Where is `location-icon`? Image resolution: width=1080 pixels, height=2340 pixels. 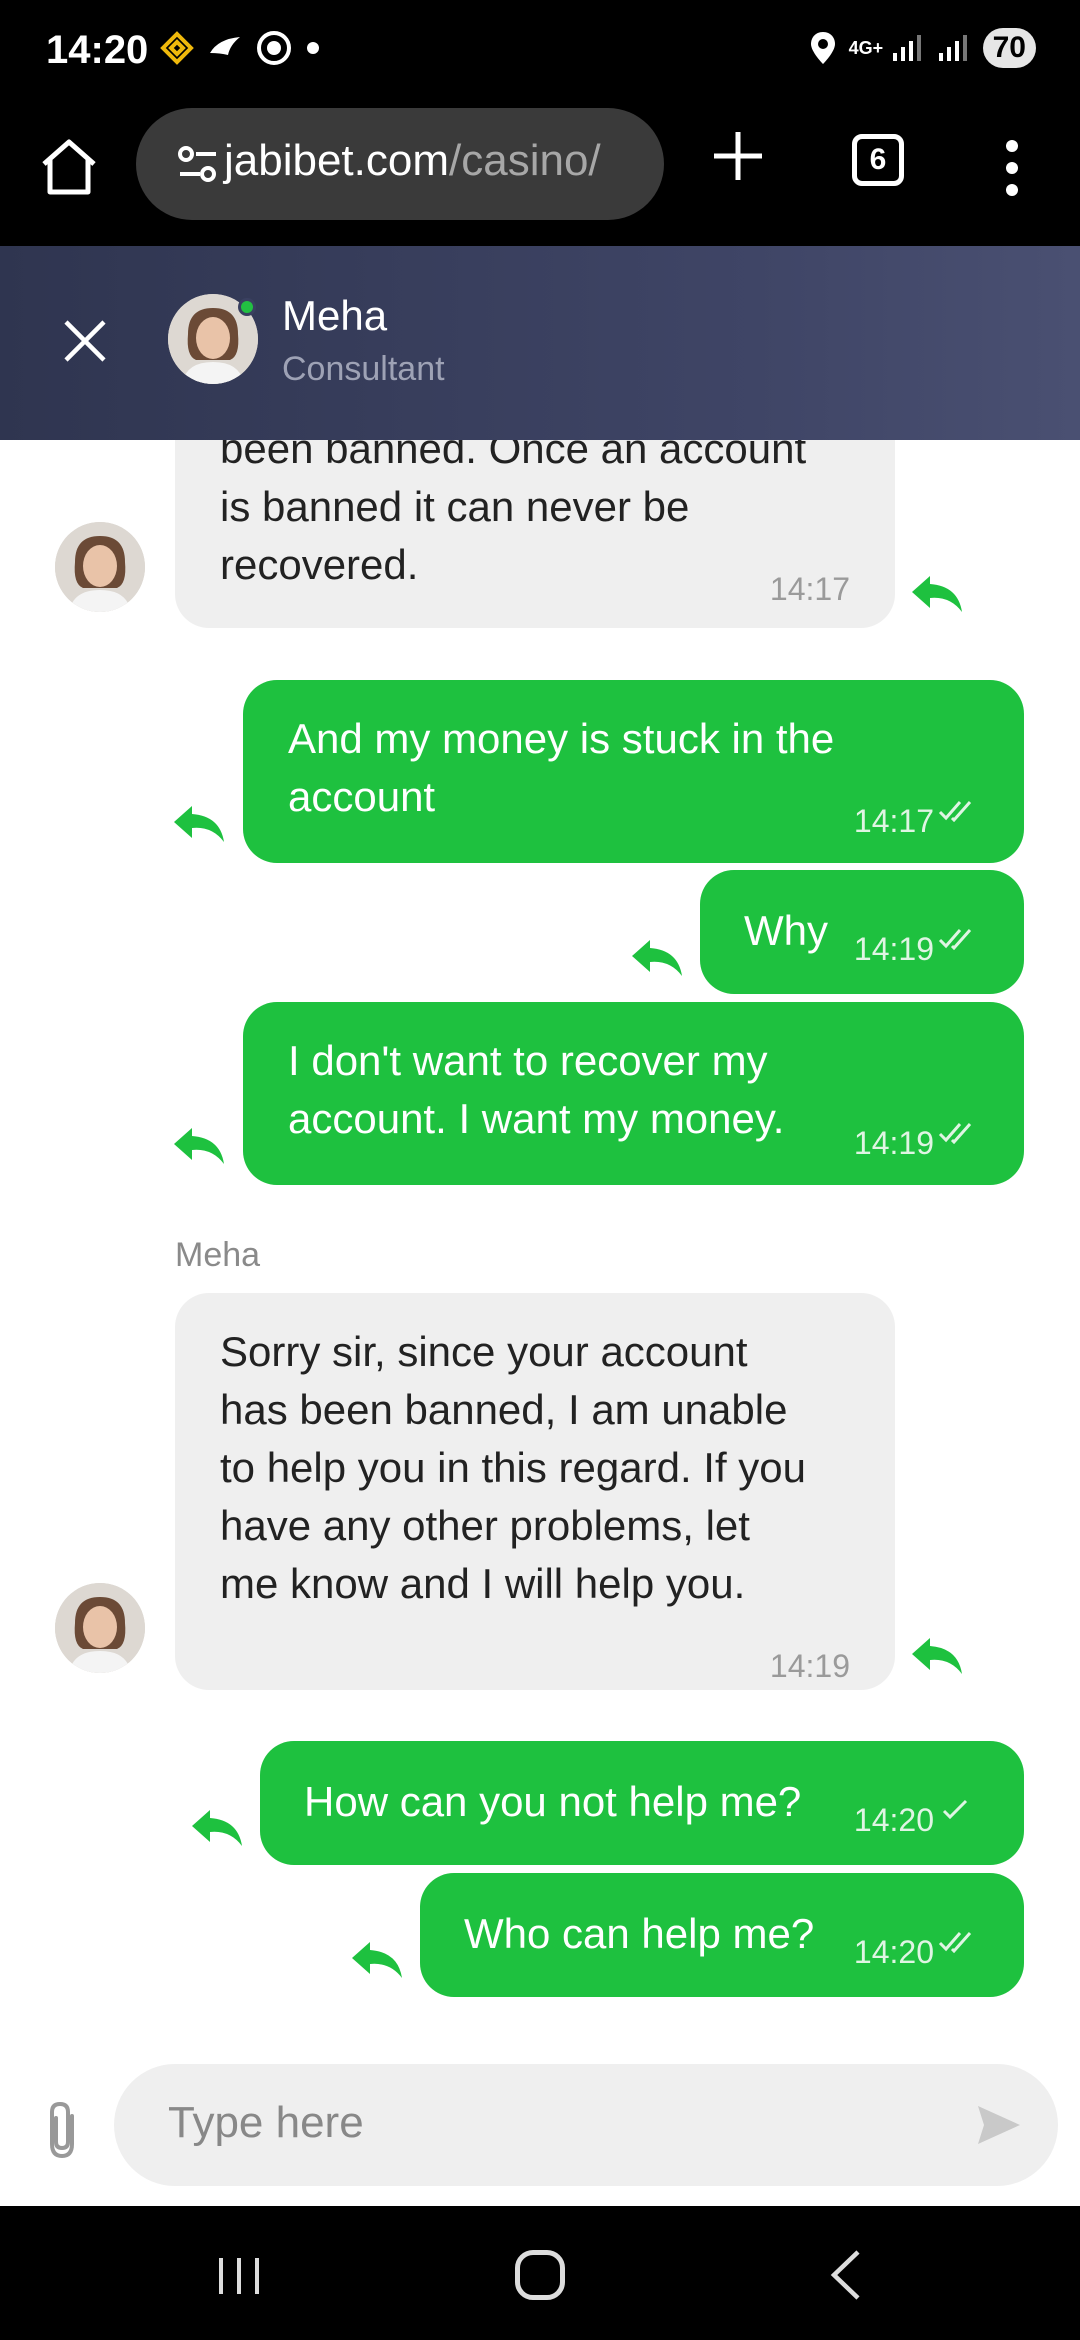 location-icon is located at coordinates (822, 48).